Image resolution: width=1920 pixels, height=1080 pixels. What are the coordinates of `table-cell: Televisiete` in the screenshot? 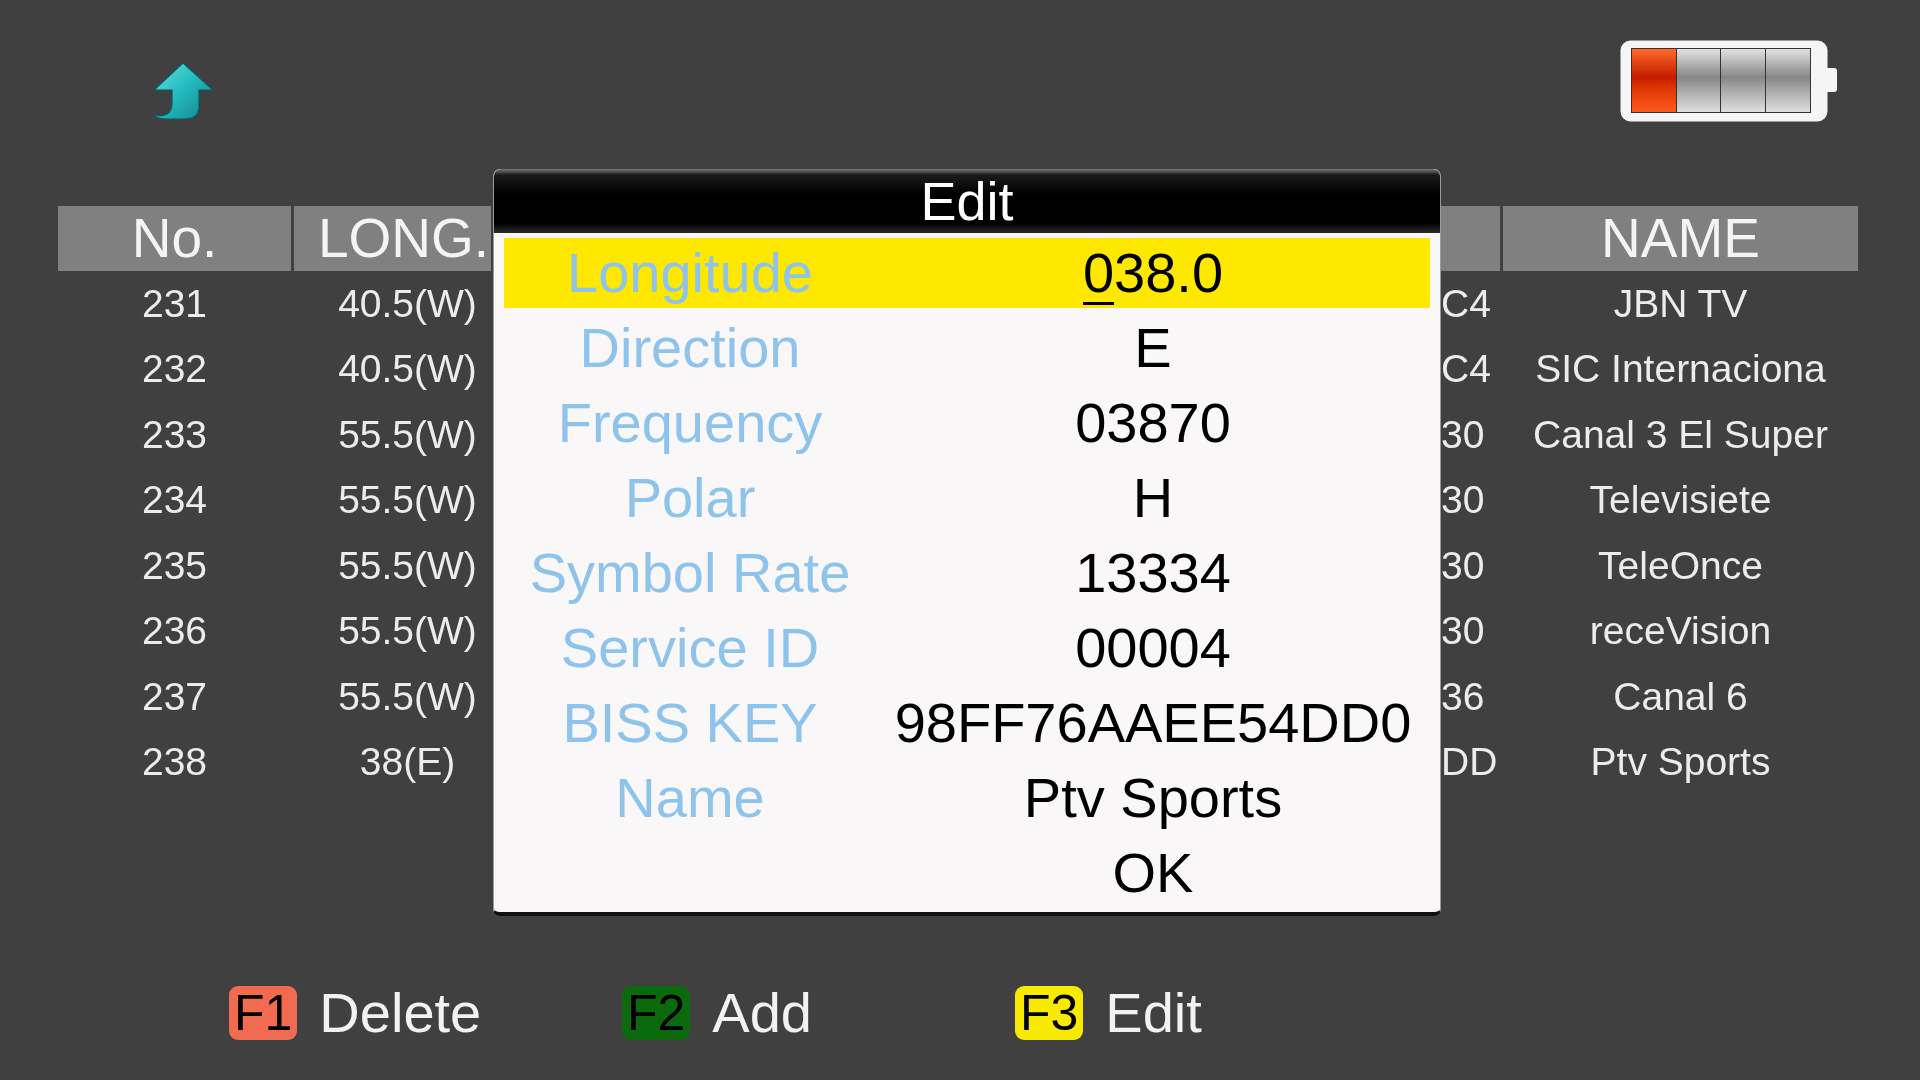 It's located at (1680, 500).